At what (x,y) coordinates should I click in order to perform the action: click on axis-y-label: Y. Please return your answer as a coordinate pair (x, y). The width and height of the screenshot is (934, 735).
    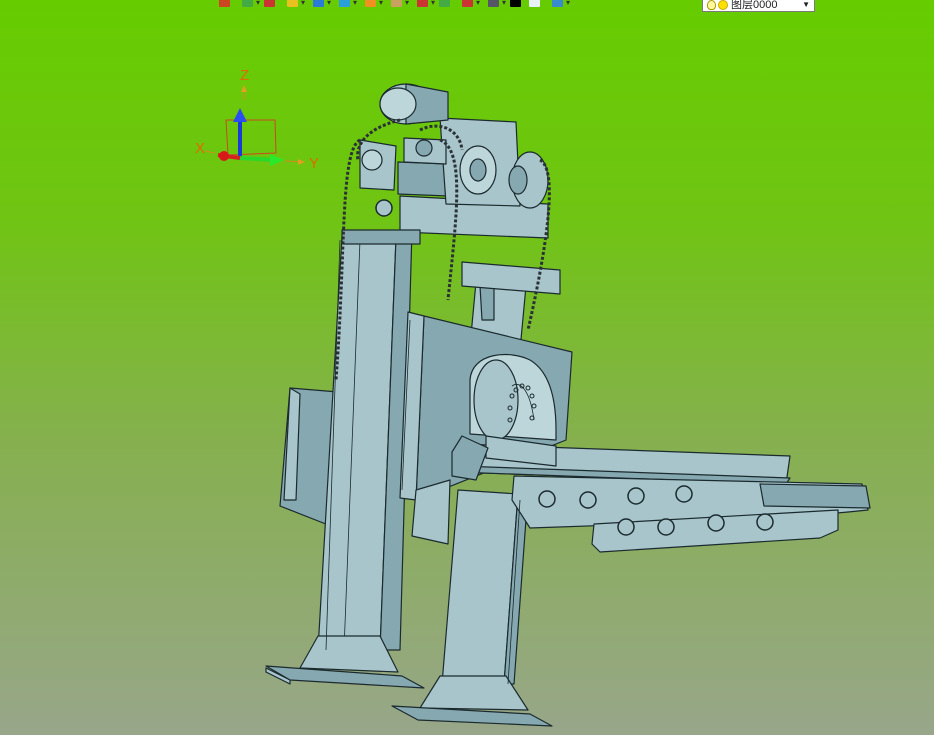
    Looking at the image, I should click on (314, 163).